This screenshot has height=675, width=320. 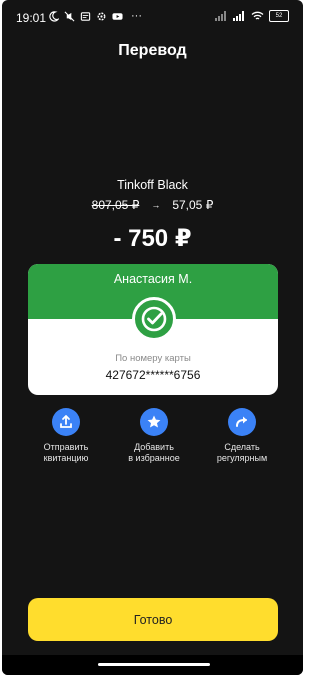 What do you see at coordinates (153, 358) in the screenshot?
I see `transfer-method-label: По номеру карты` at bounding box center [153, 358].